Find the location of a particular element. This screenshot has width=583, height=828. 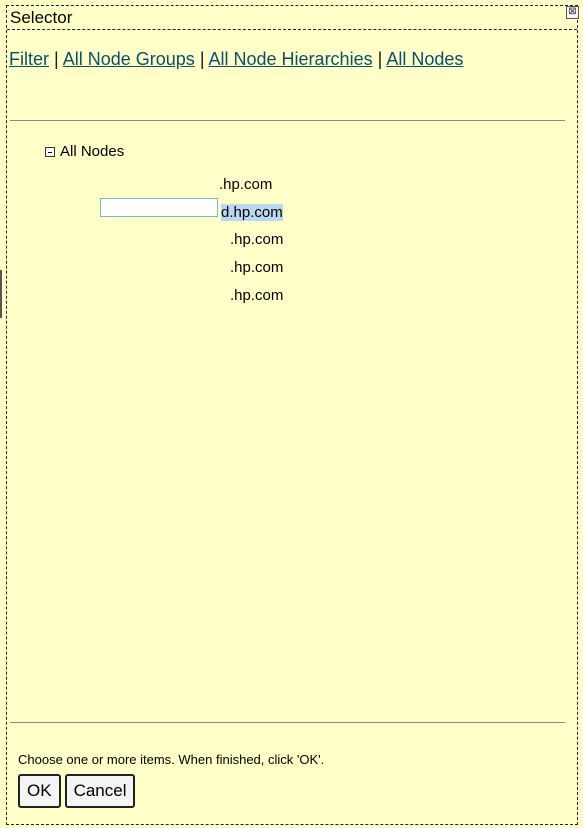

all-node-groups-link: All Node Groups is located at coordinates (129, 59).